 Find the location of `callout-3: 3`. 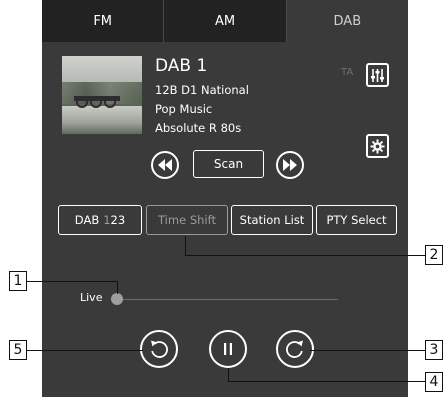

callout-3: 3 is located at coordinates (434, 350).